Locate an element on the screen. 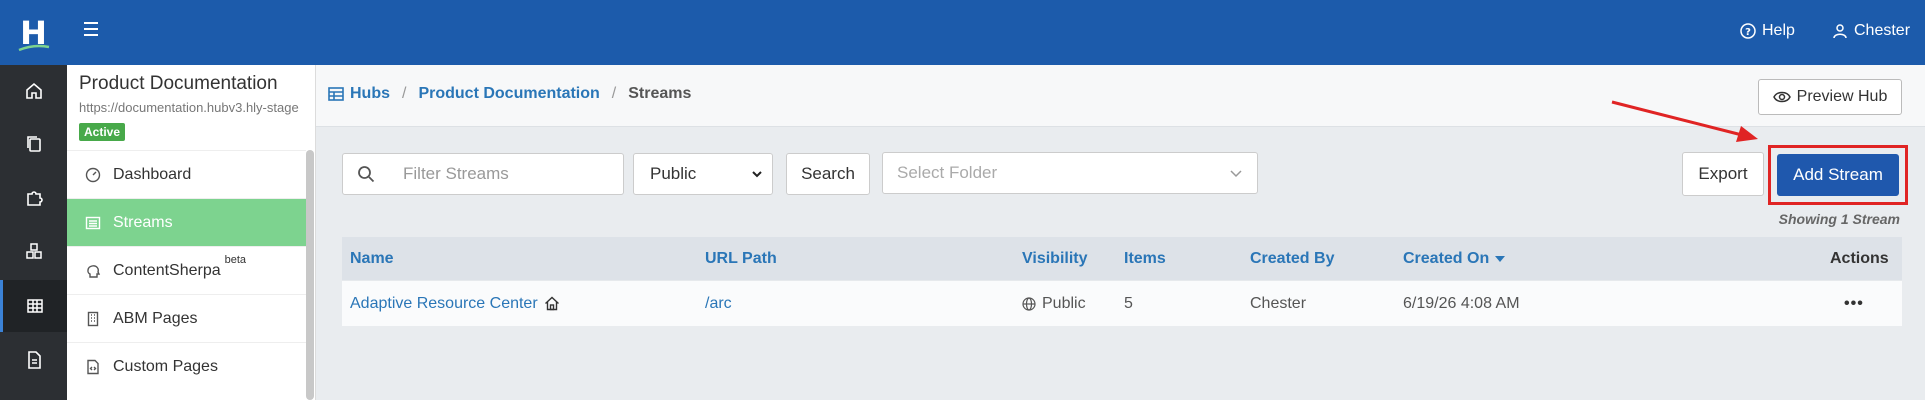 This screenshot has width=1925, height=400. user-menu: Chester is located at coordinates (1871, 31).